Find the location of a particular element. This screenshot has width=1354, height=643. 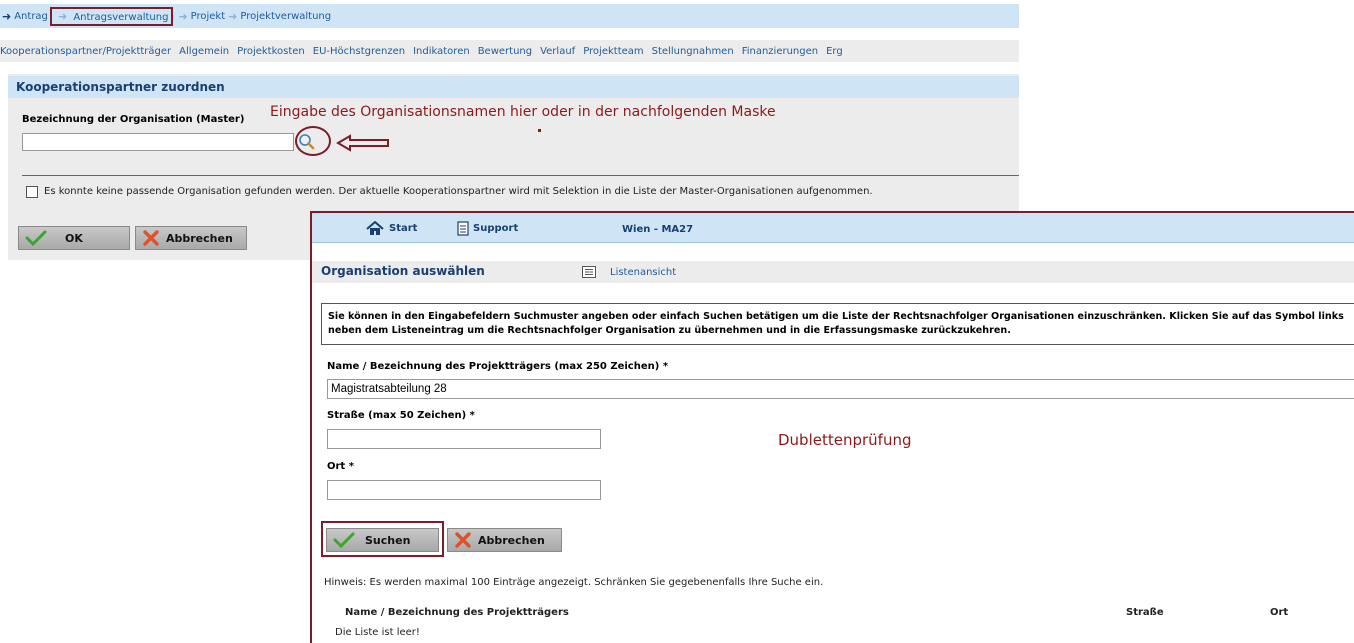

start-link: Start is located at coordinates (391, 228).